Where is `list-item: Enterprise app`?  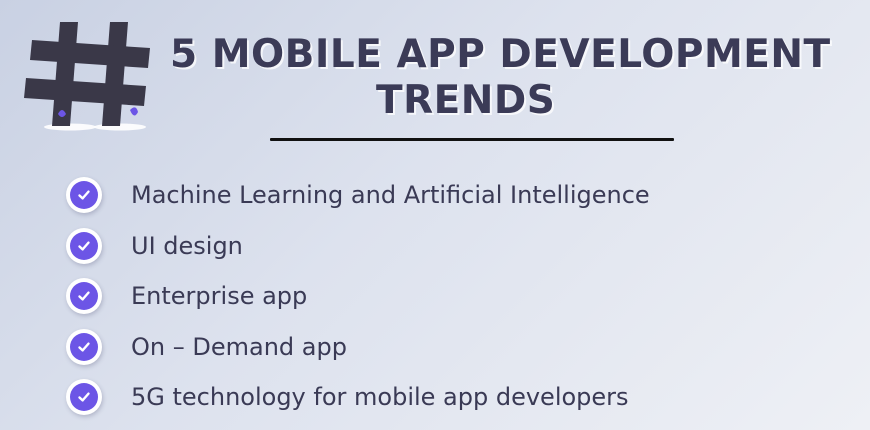 list-item: Enterprise app is located at coordinates (358, 296).